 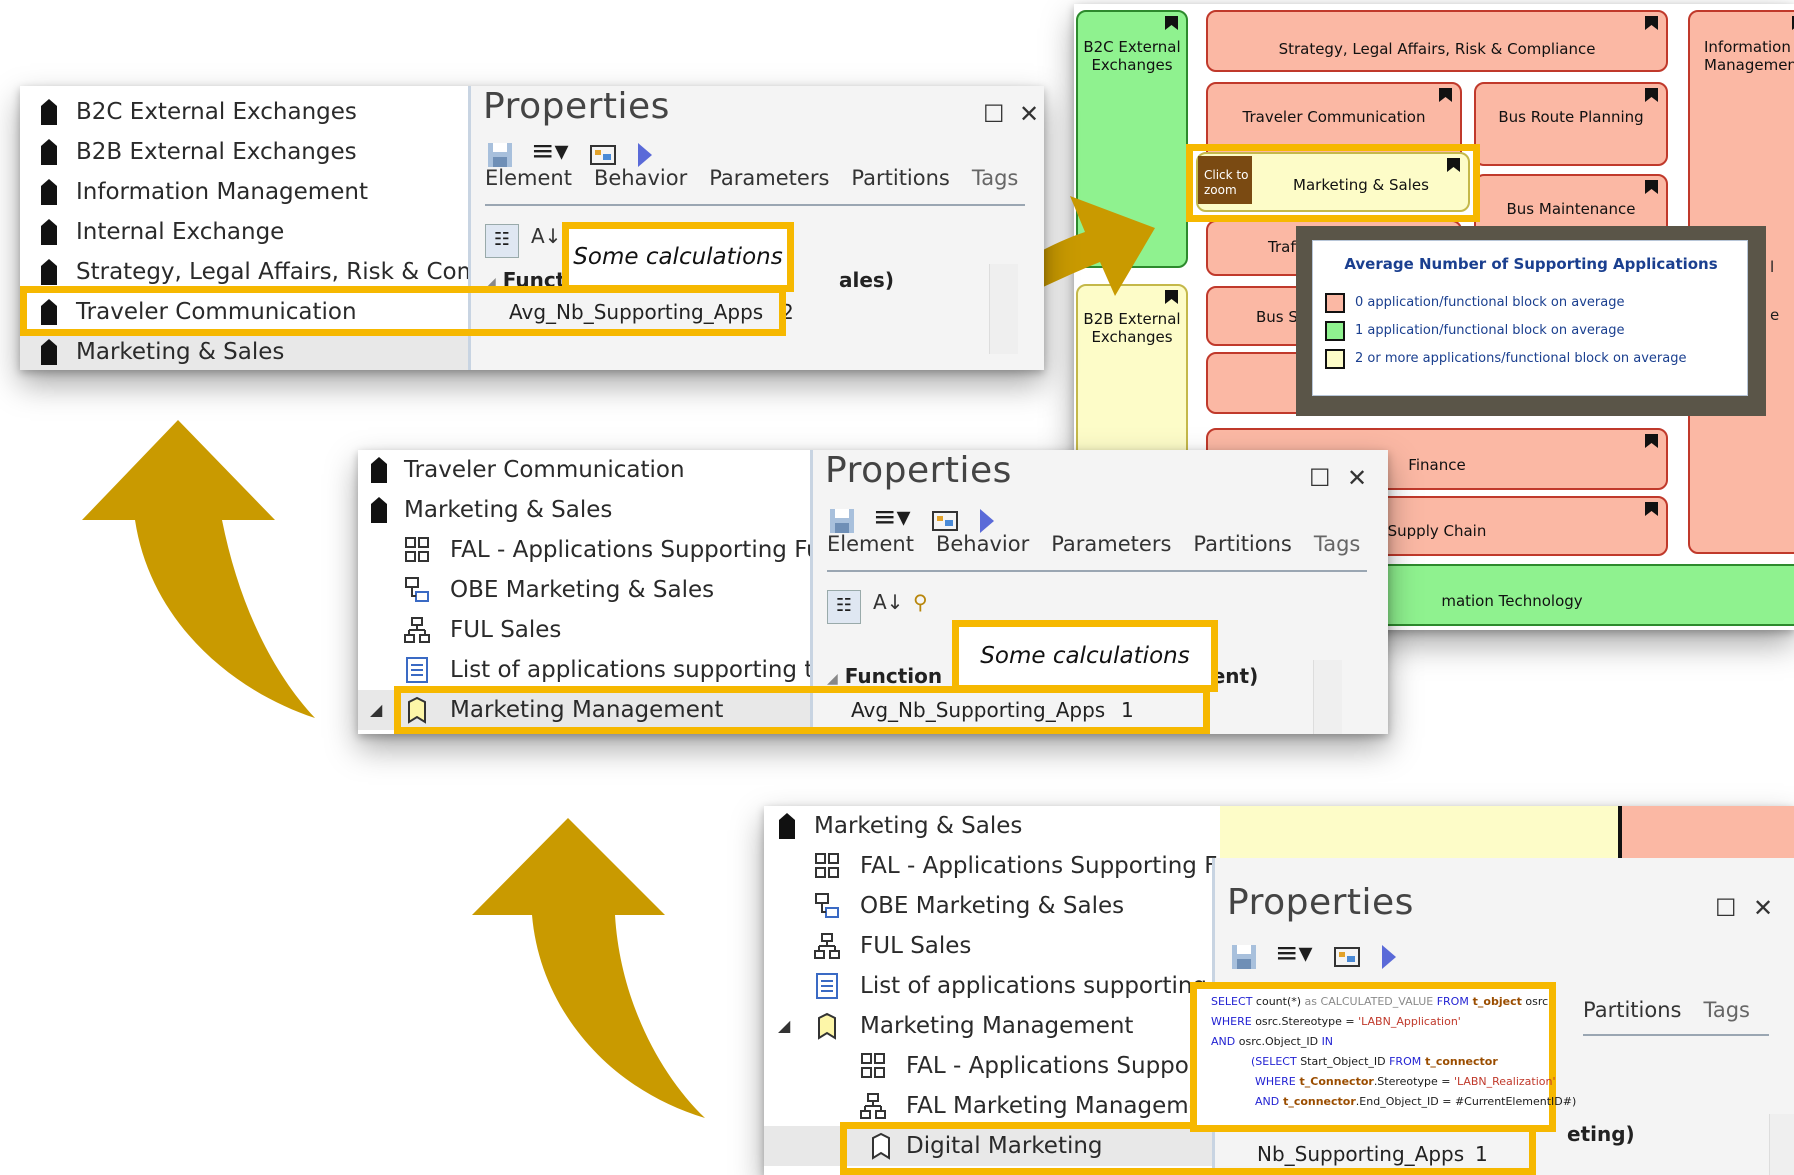 What do you see at coordinates (576, 106) in the screenshot?
I see `properties-title: Properties` at bounding box center [576, 106].